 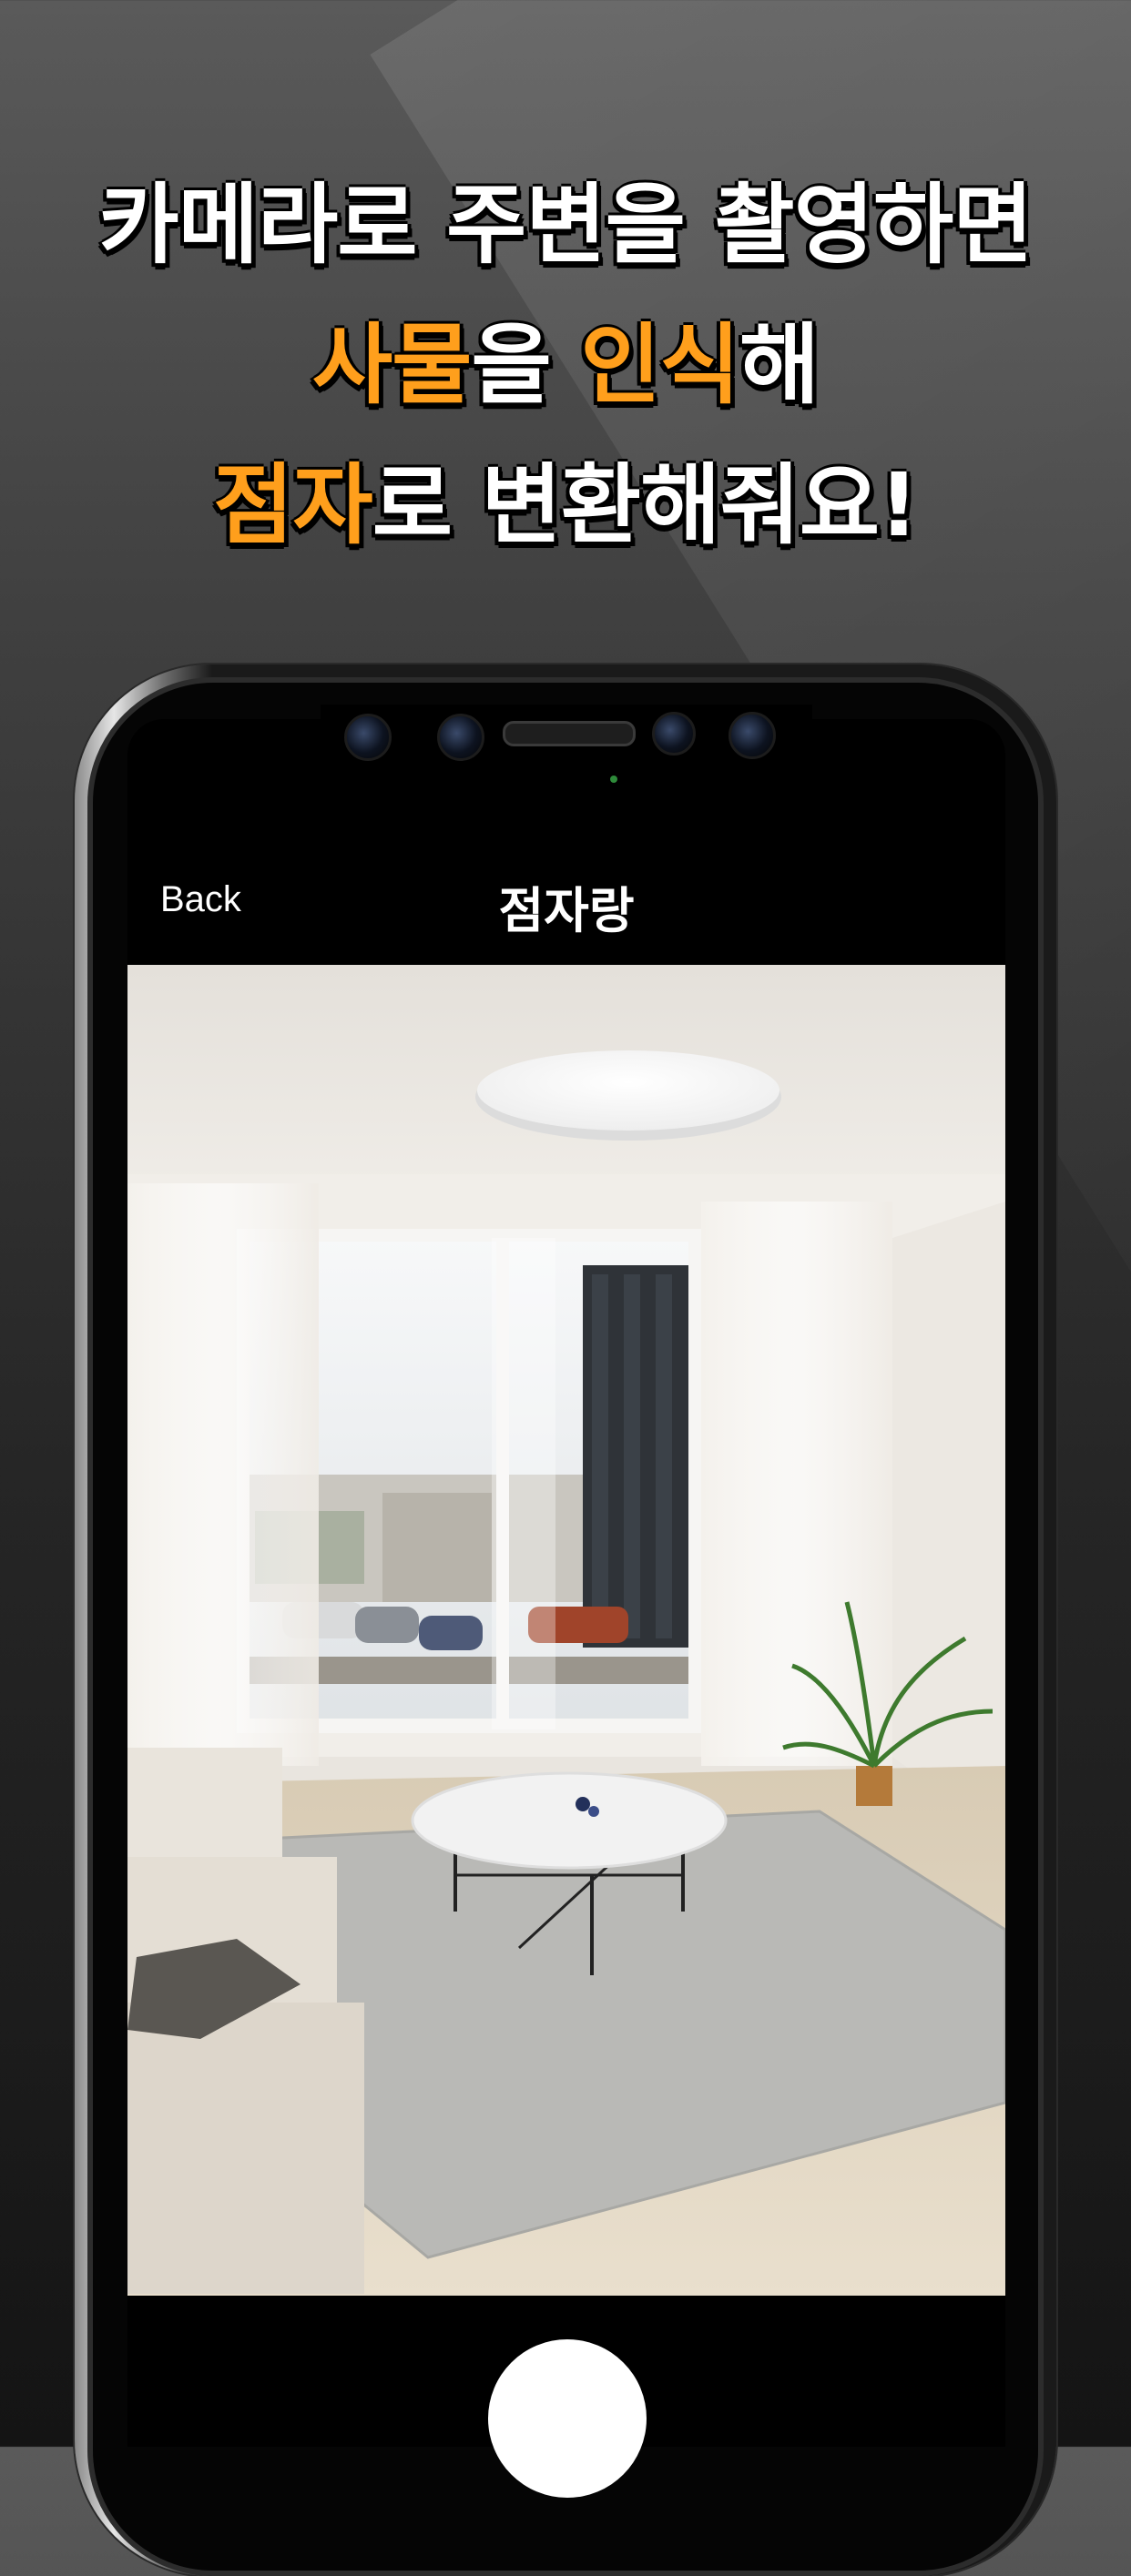 I want to click on navigation-bar: Back 점자랑, so click(x=566, y=906).